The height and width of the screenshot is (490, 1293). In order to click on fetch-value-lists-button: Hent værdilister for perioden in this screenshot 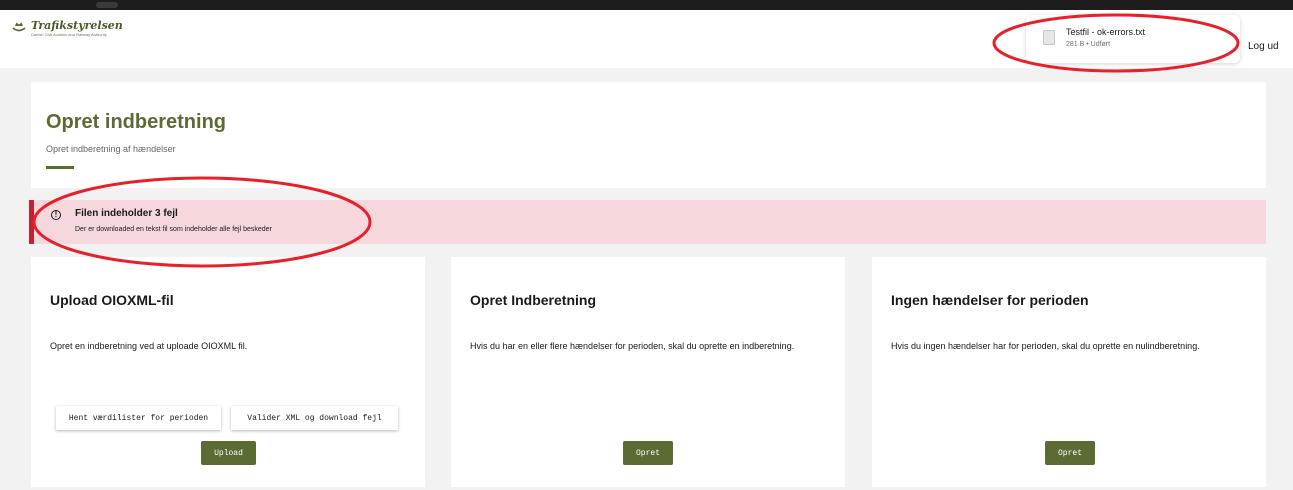, I will do `click(138, 418)`.